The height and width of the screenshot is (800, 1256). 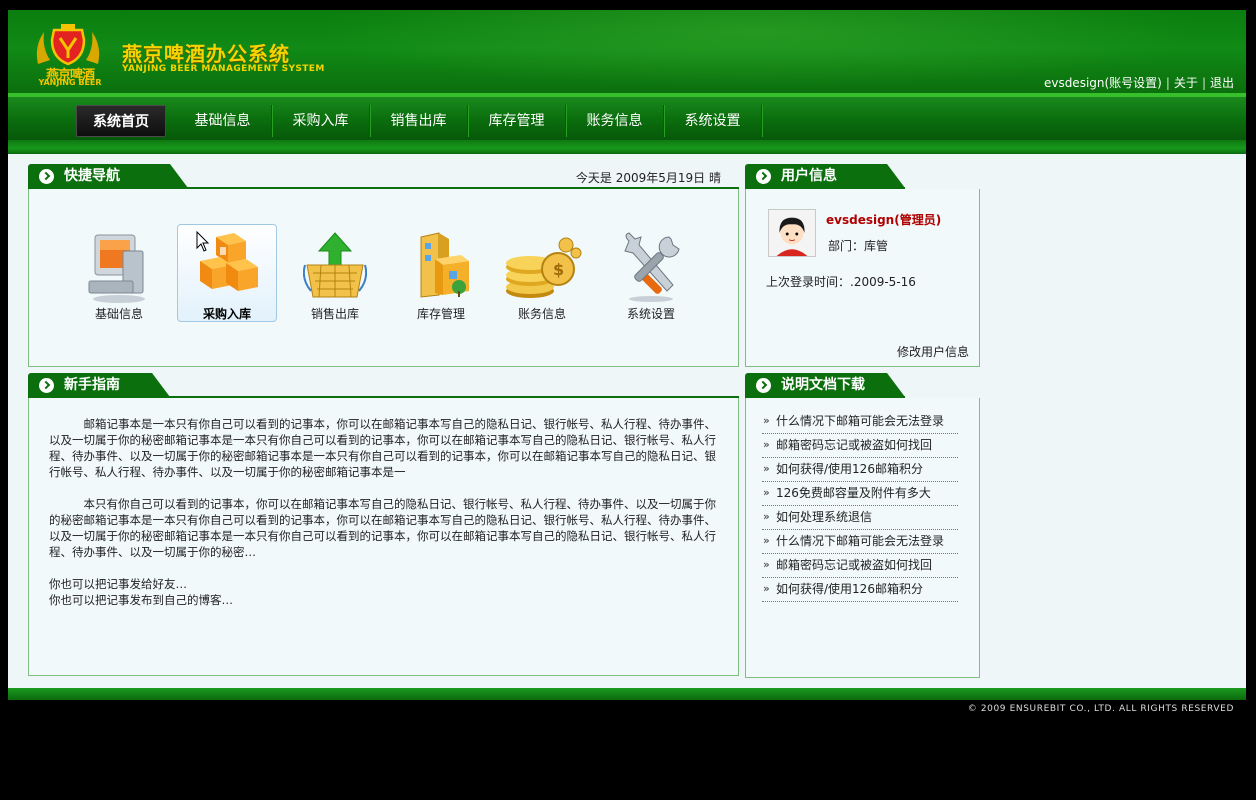 What do you see at coordinates (444, 265) in the screenshot?
I see `warehouse-icon` at bounding box center [444, 265].